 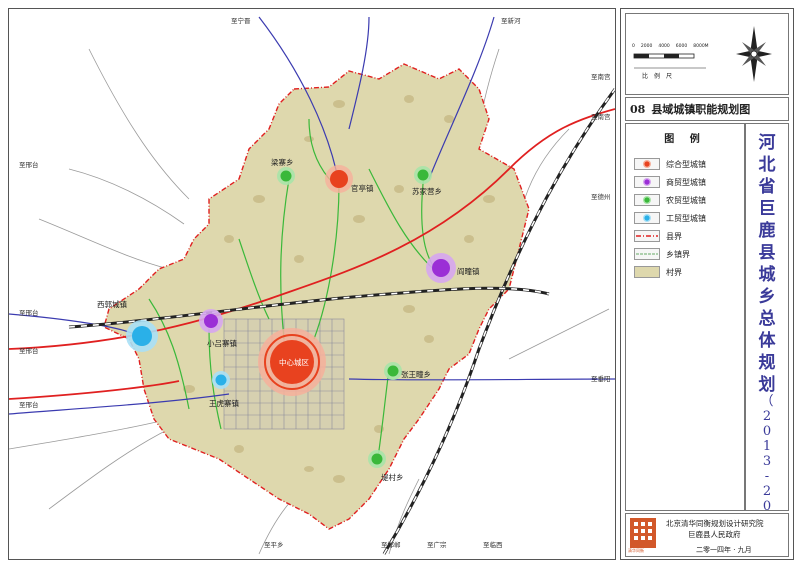 I want to click on period-char: （, so click(x=767, y=401).